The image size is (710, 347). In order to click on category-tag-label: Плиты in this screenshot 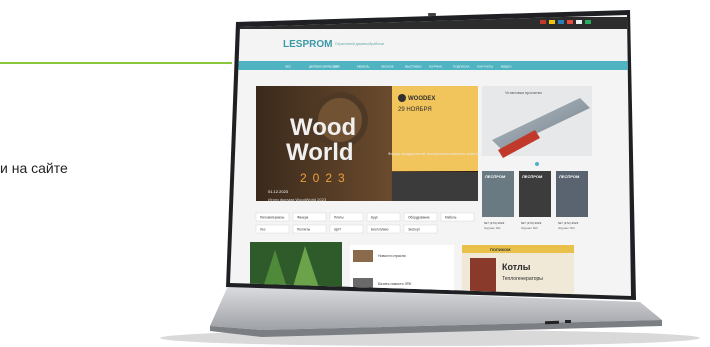, I will do `click(339, 218)`.